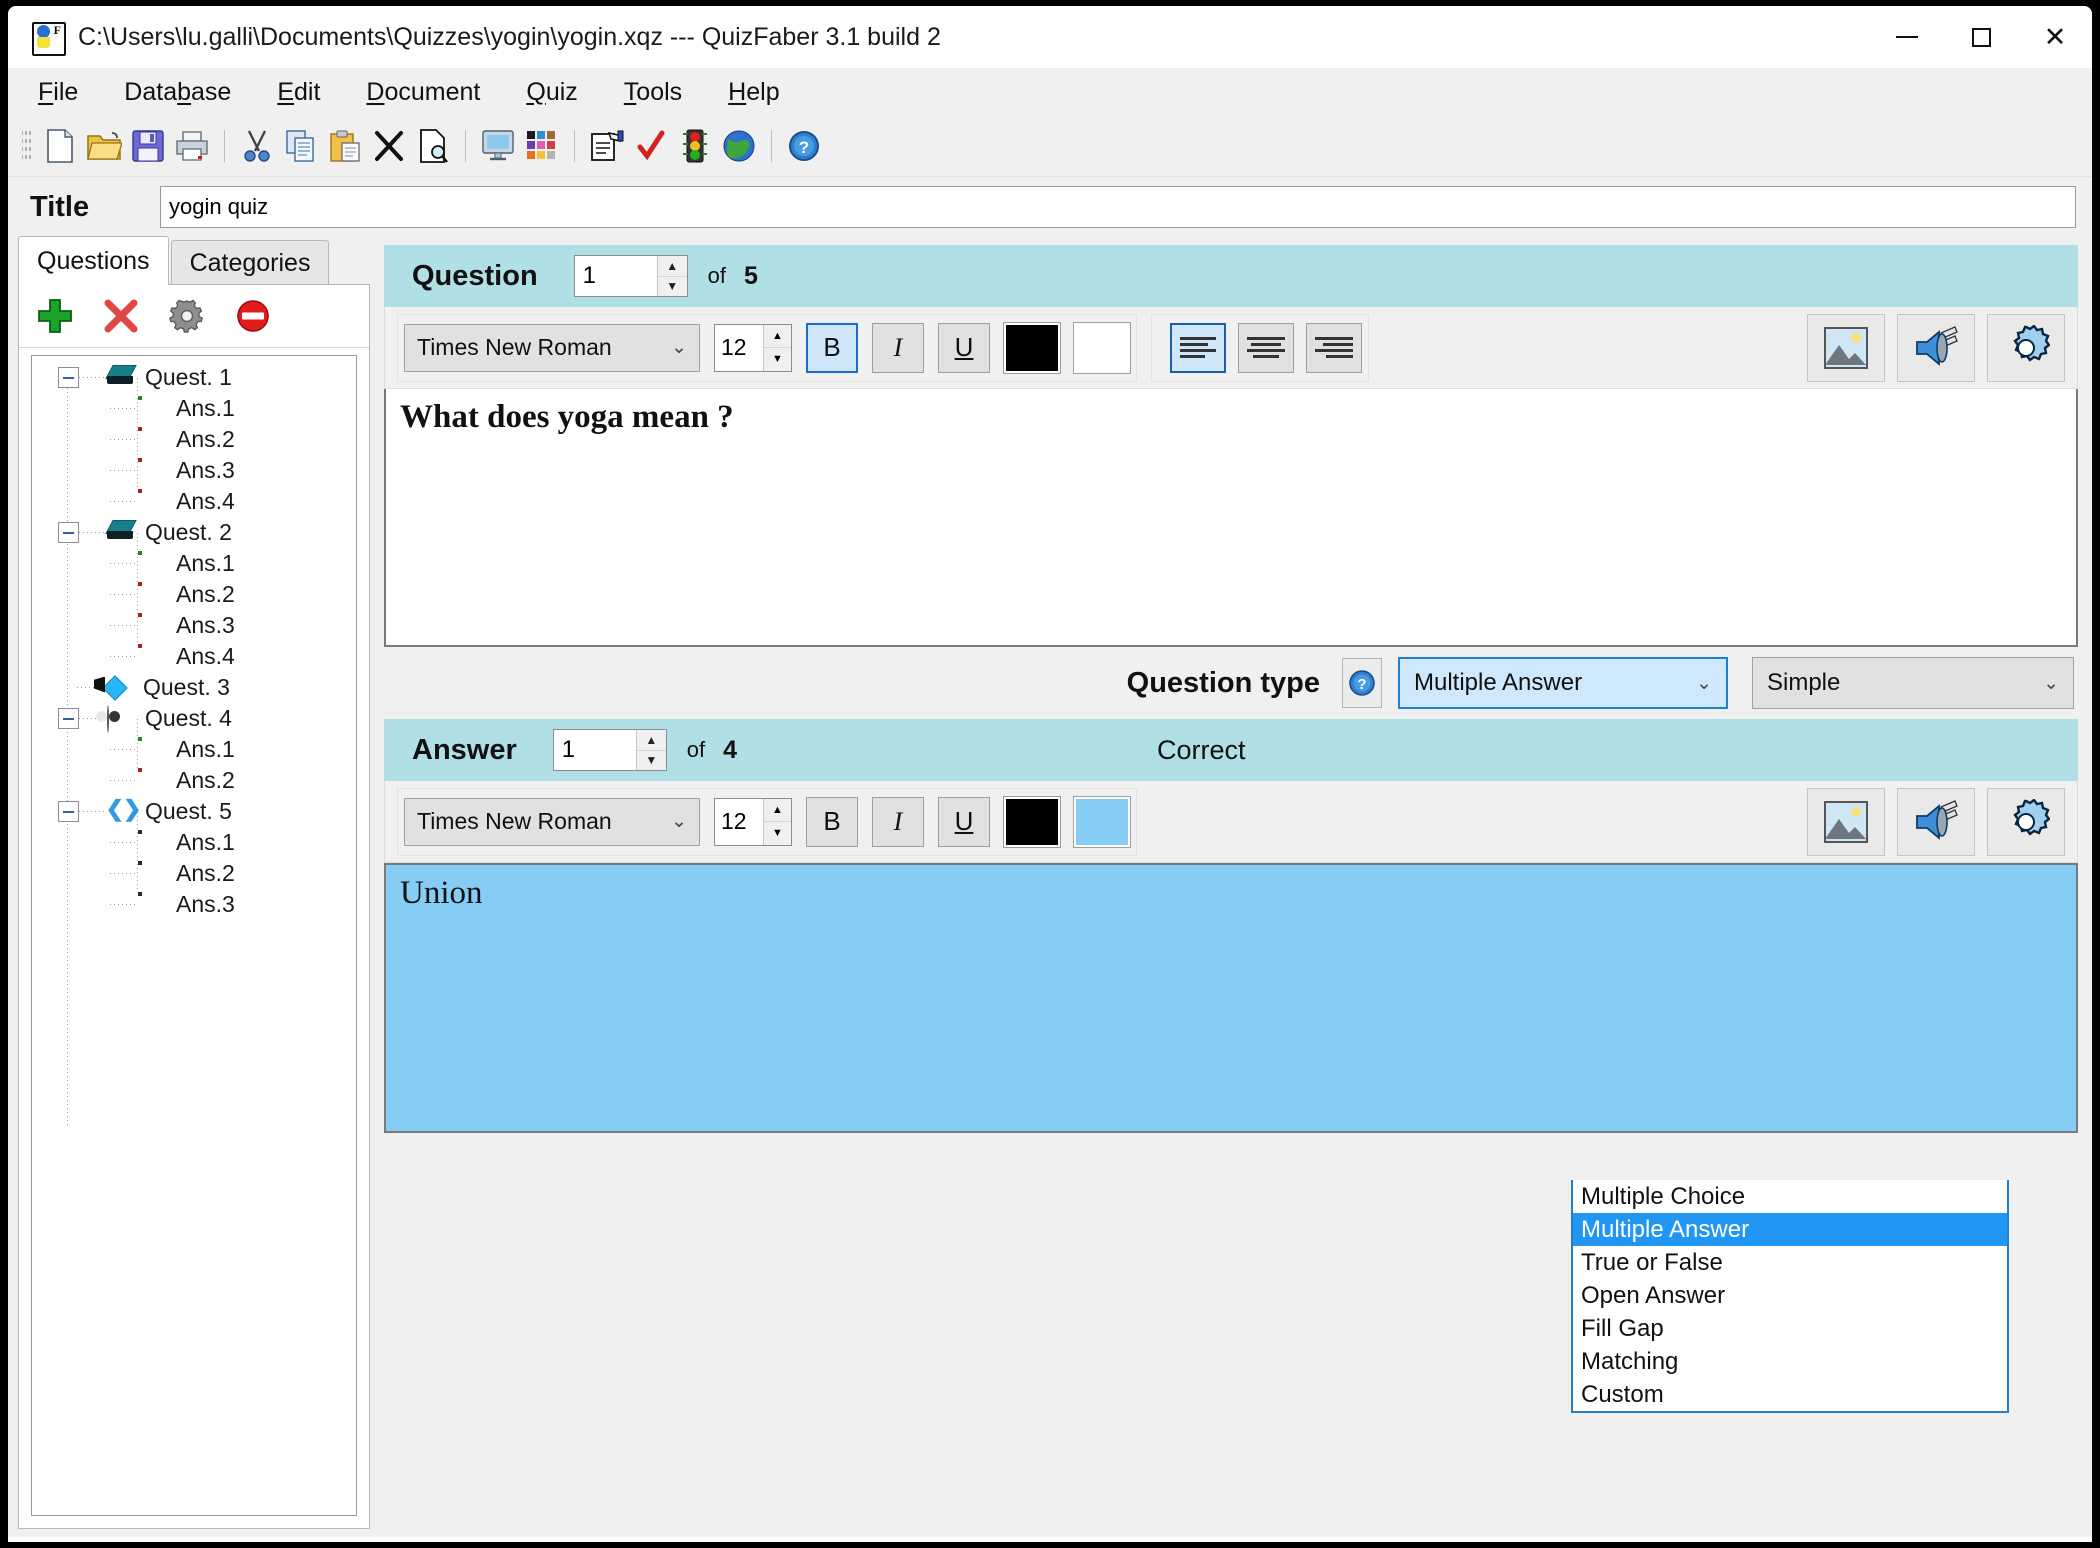 This screenshot has width=2100, height=1548. Describe the element at coordinates (594, 750) in the screenshot. I see `answer-index-input` at that location.